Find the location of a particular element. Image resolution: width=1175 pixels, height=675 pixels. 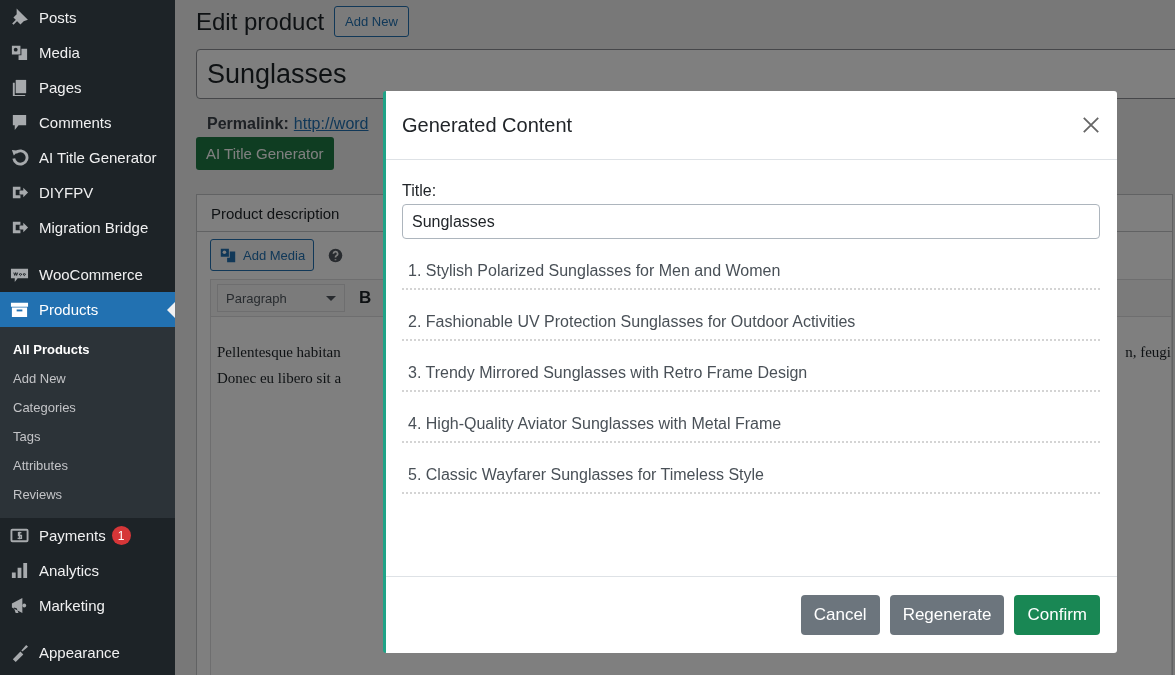

sidebar-item: Pages is located at coordinates (87, 87).